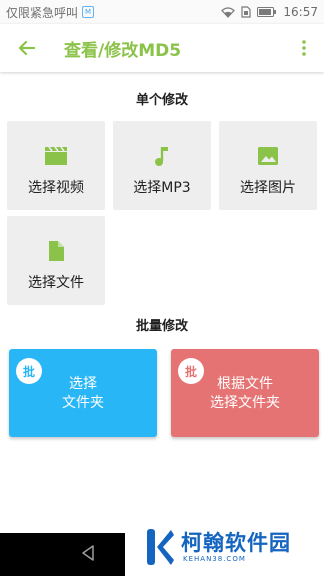  What do you see at coordinates (267, 12) in the screenshot?
I see `battery-icon` at bounding box center [267, 12].